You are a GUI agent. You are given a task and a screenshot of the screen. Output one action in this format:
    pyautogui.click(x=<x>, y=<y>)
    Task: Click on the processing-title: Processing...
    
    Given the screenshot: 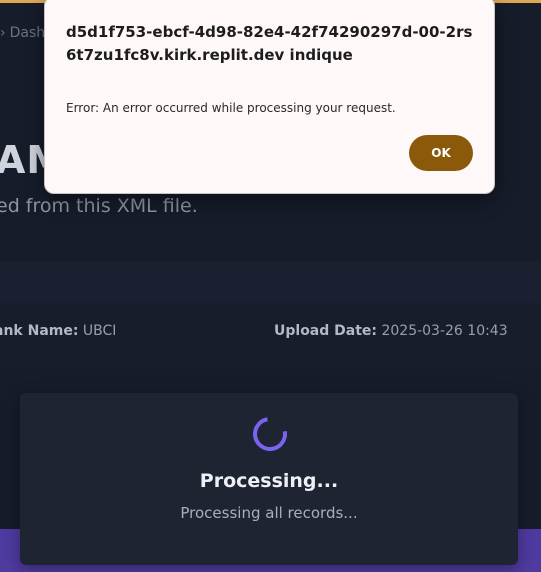 What is the action you would take?
    pyautogui.click(x=269, y=481)
    